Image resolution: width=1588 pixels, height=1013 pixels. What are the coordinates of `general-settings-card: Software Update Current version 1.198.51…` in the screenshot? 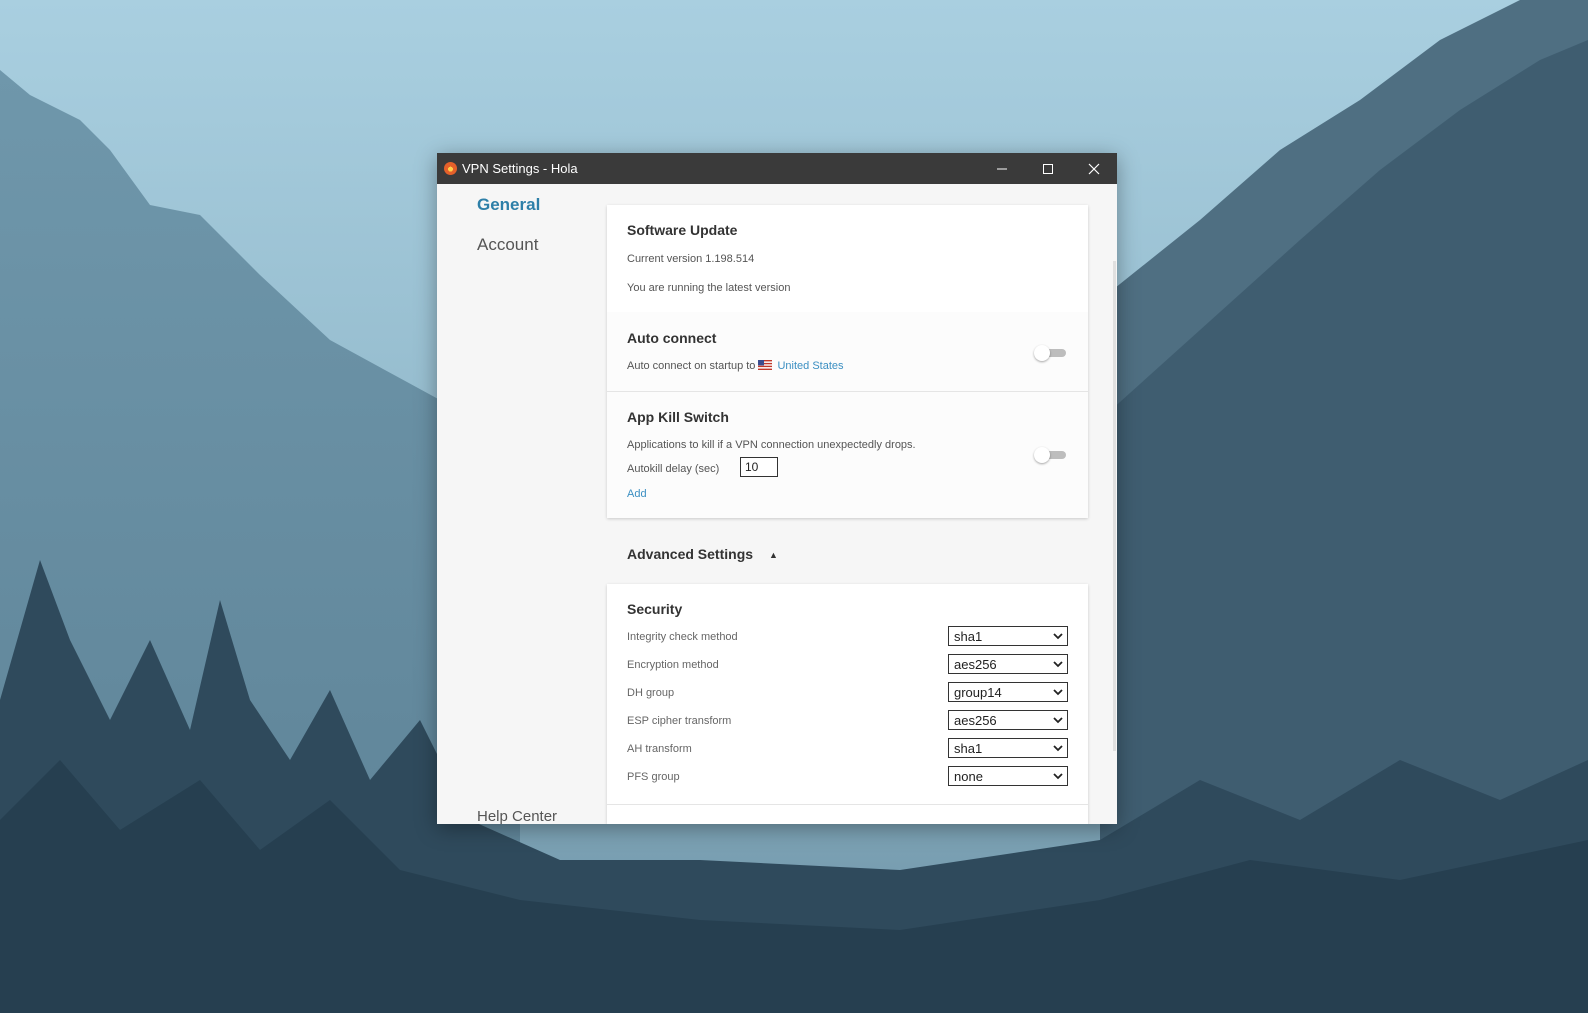 It's located at (847, 361).